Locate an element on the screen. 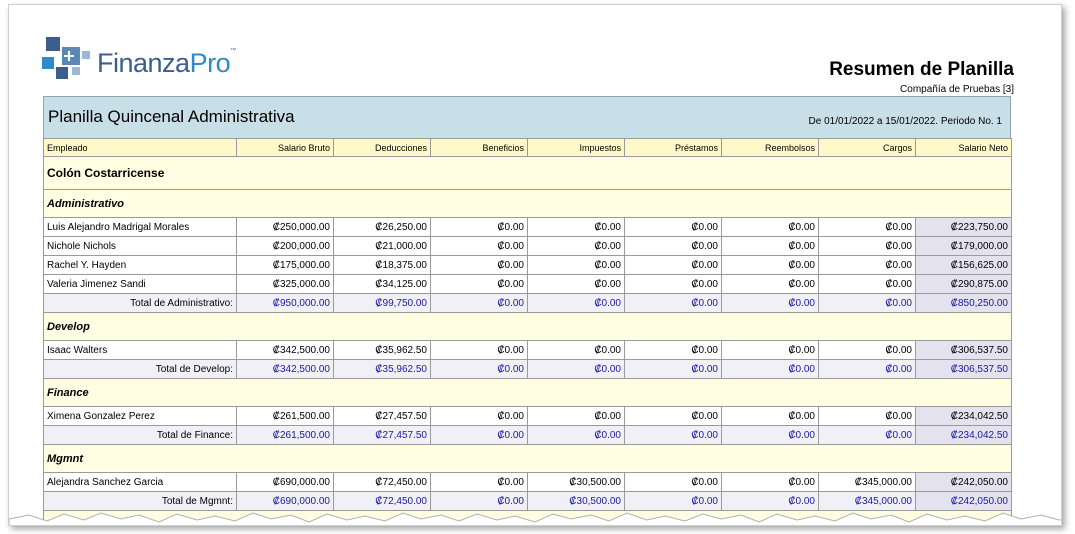 The image size is (1075, 534). amount-cell: ₡250,000.00 is located at coordinates (285, 227).